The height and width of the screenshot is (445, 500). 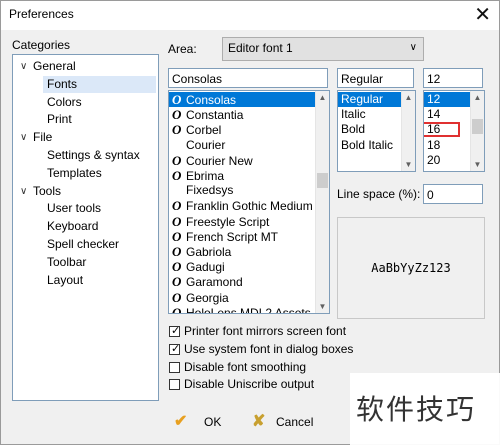 I want to click on font-list-item-label: French Script MT, so click(x=232, y=236).